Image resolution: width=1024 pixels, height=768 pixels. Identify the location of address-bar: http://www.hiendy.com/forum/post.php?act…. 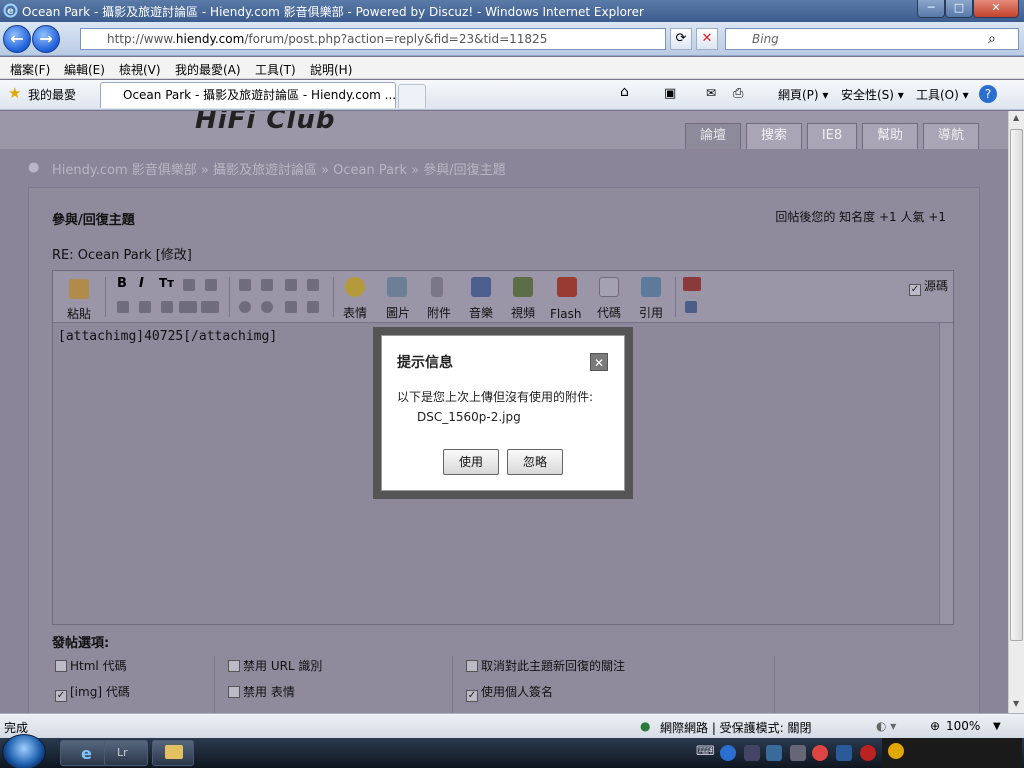
(373, 39).